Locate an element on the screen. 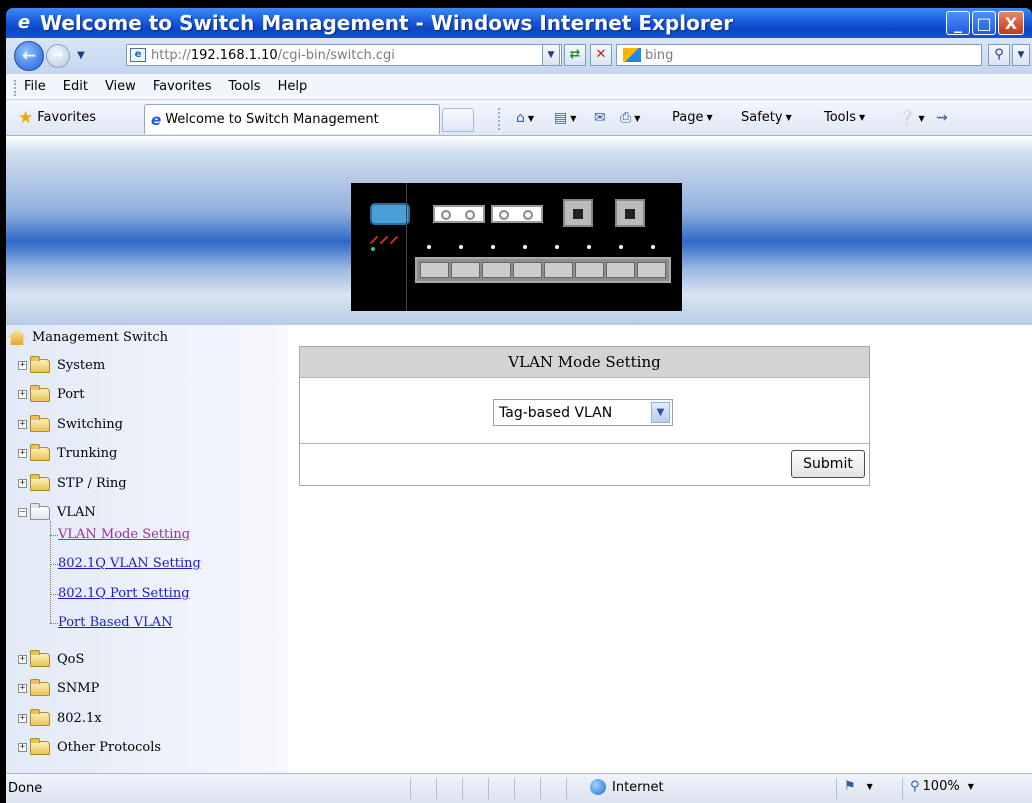 This screenshot has height=803, width=1032. tree-root: Management Switch is located at coordinates (88, 337).